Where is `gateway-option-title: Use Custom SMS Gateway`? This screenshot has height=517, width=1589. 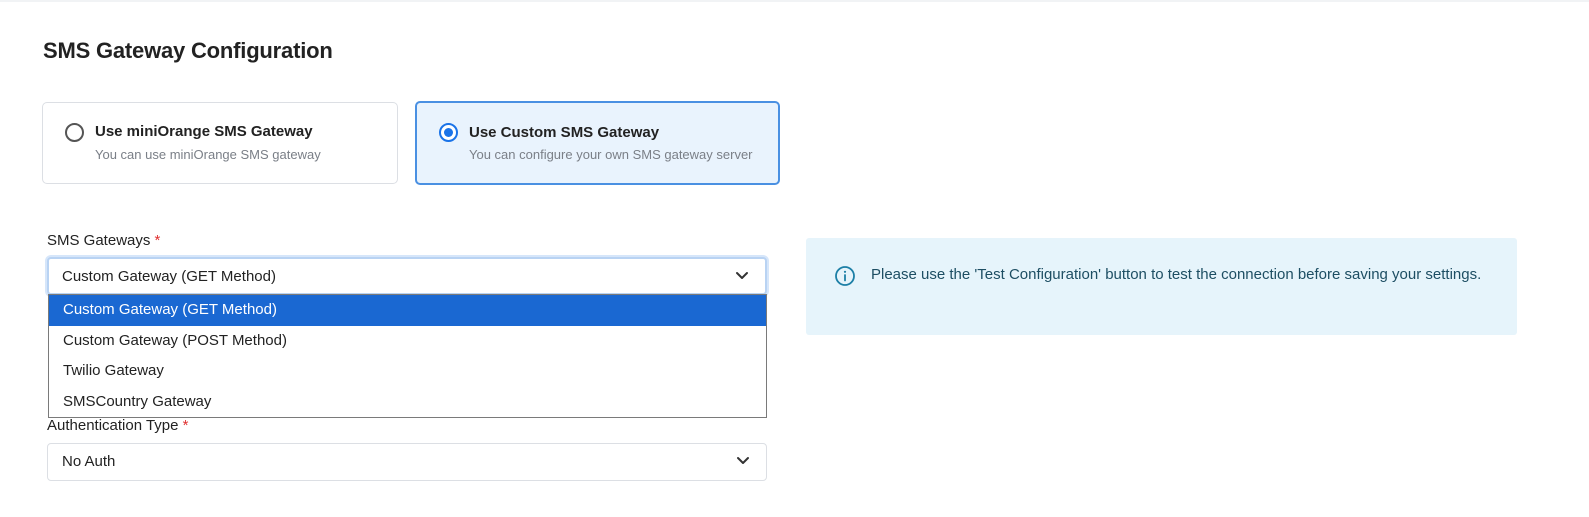 gateway-option-title: Use Custom SMS Gateway is located at coordinates (564, 132).